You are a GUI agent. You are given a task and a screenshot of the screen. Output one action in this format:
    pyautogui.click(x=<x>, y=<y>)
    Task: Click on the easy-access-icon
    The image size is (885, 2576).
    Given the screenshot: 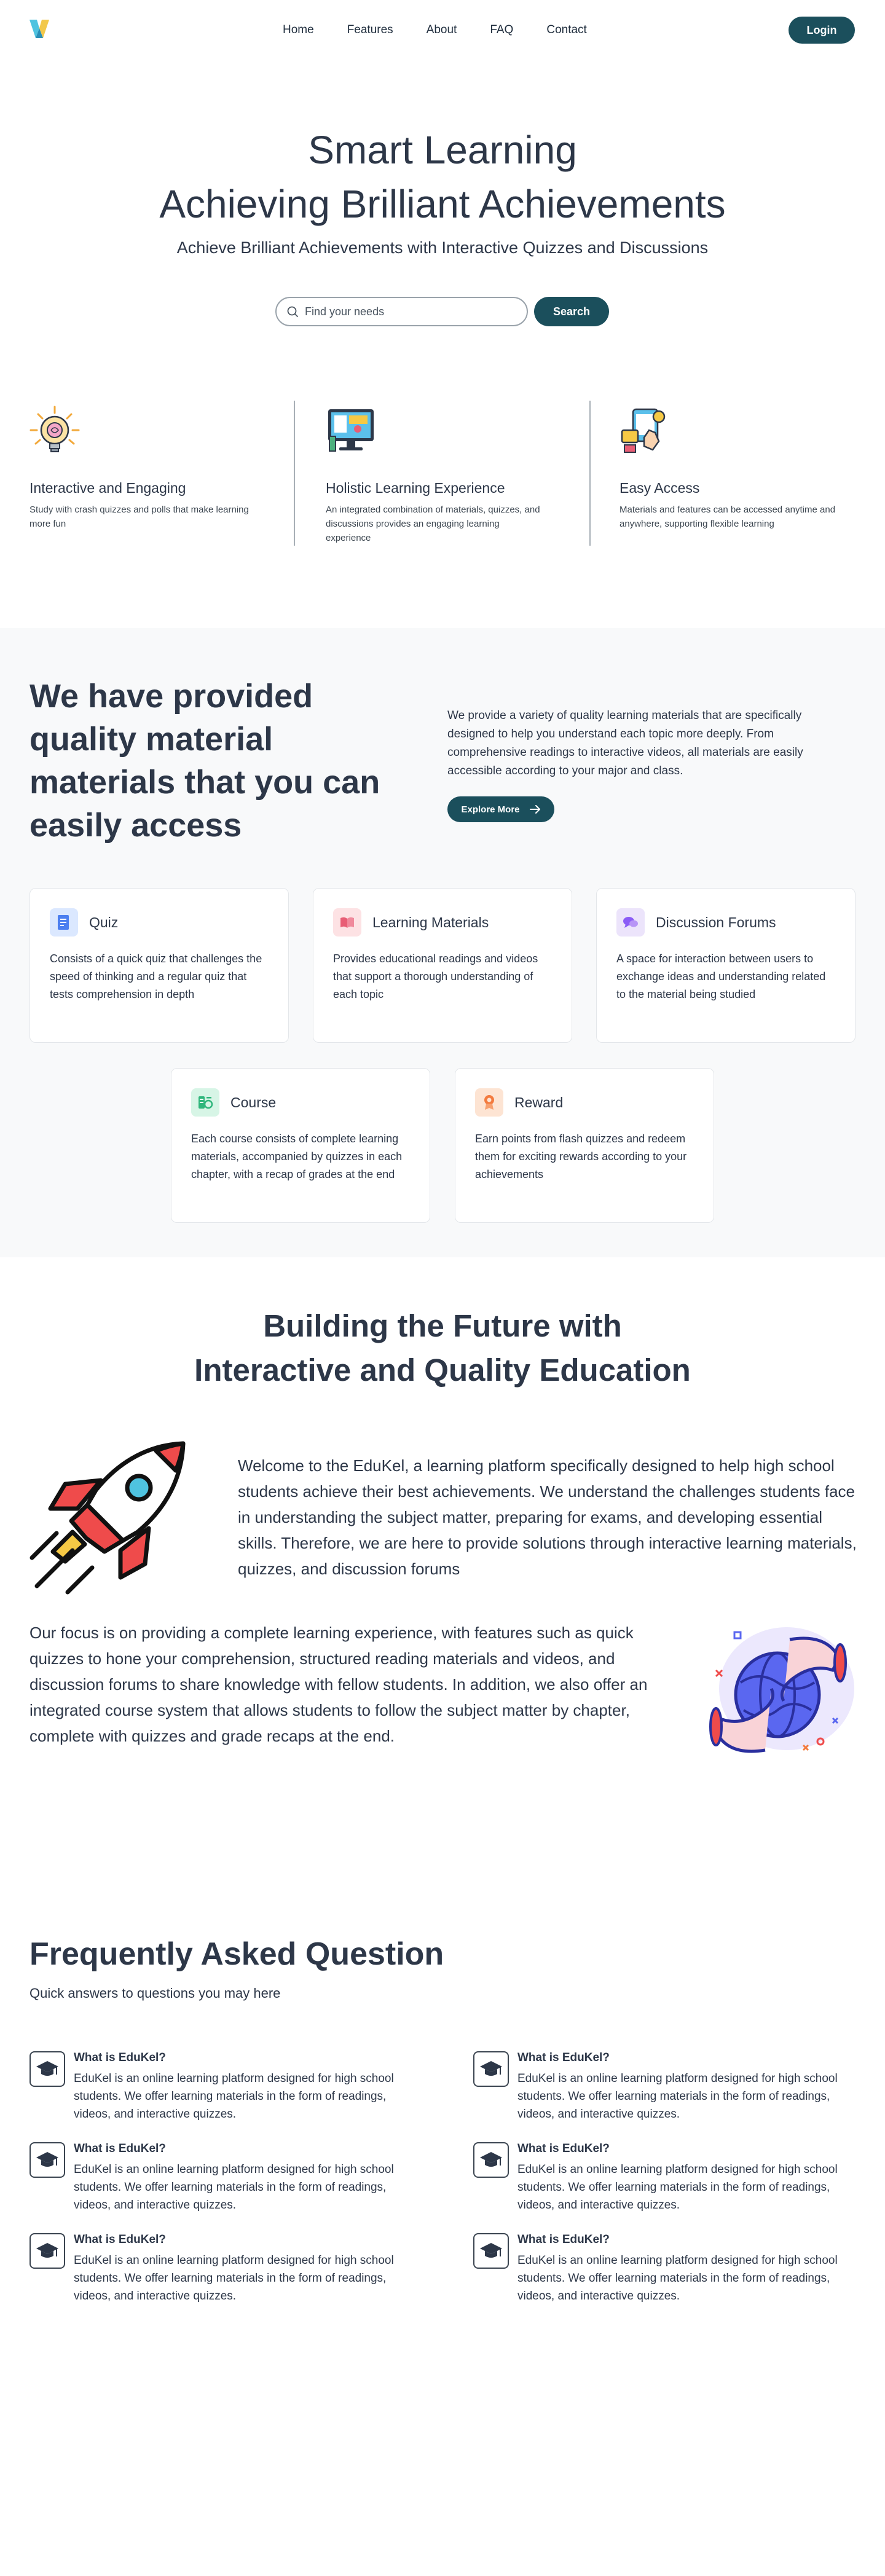 What is the action you would take?
    pyautogui.click(x=644, y=430)
    